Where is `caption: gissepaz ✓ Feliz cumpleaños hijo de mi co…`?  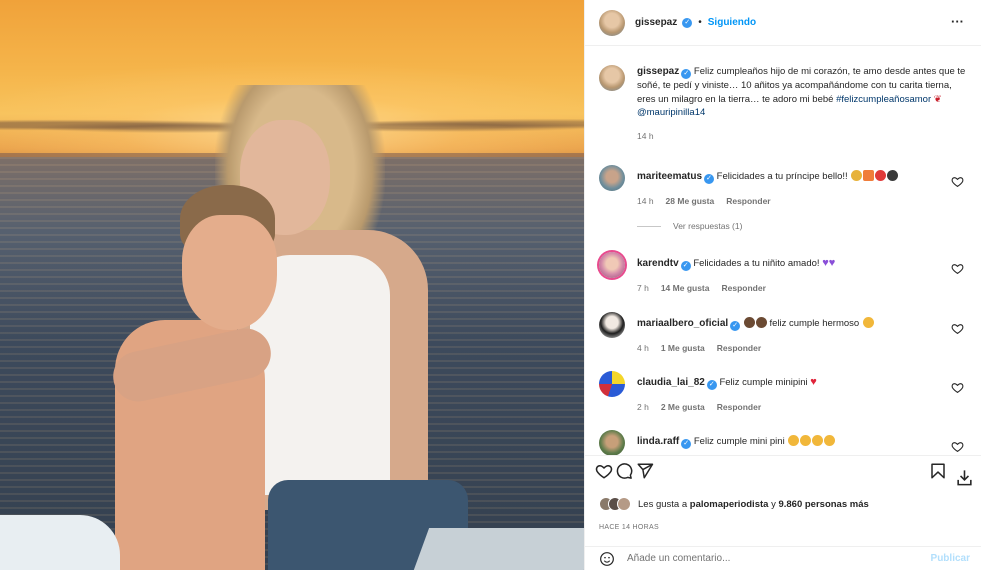 caption: gissepaz ✓ Feliz cumpleaños hijo de mi co… is located at coordinates (784, 104).